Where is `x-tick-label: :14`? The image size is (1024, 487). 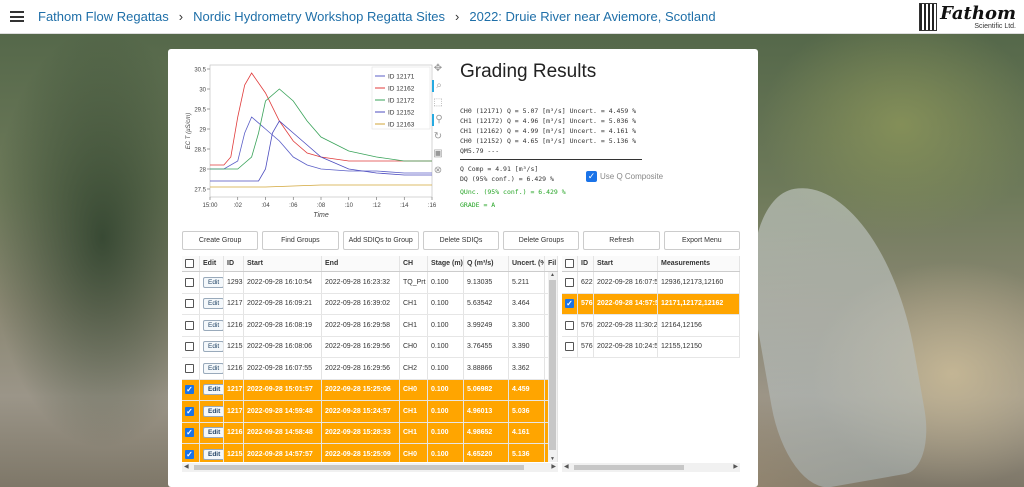 x-tick-label: :14 is located at coordinates (404, 206).